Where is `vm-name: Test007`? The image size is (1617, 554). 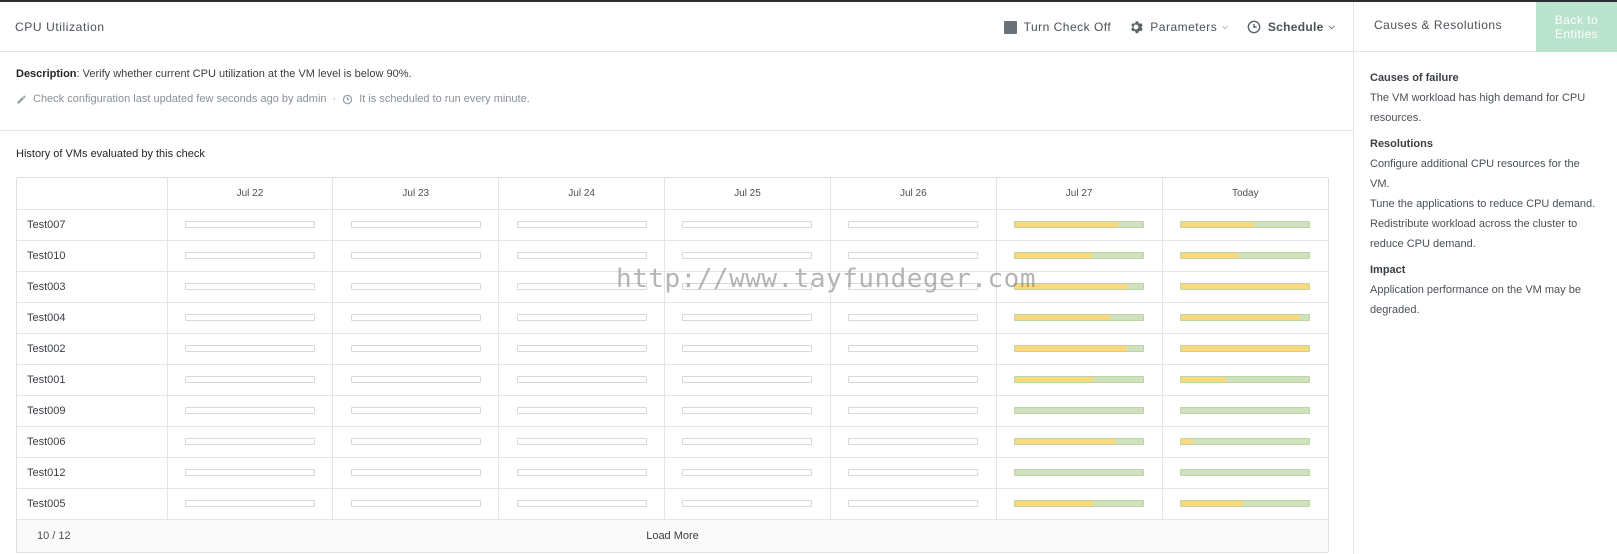 vm-name: Test007 is located at coordinates (92, 225).